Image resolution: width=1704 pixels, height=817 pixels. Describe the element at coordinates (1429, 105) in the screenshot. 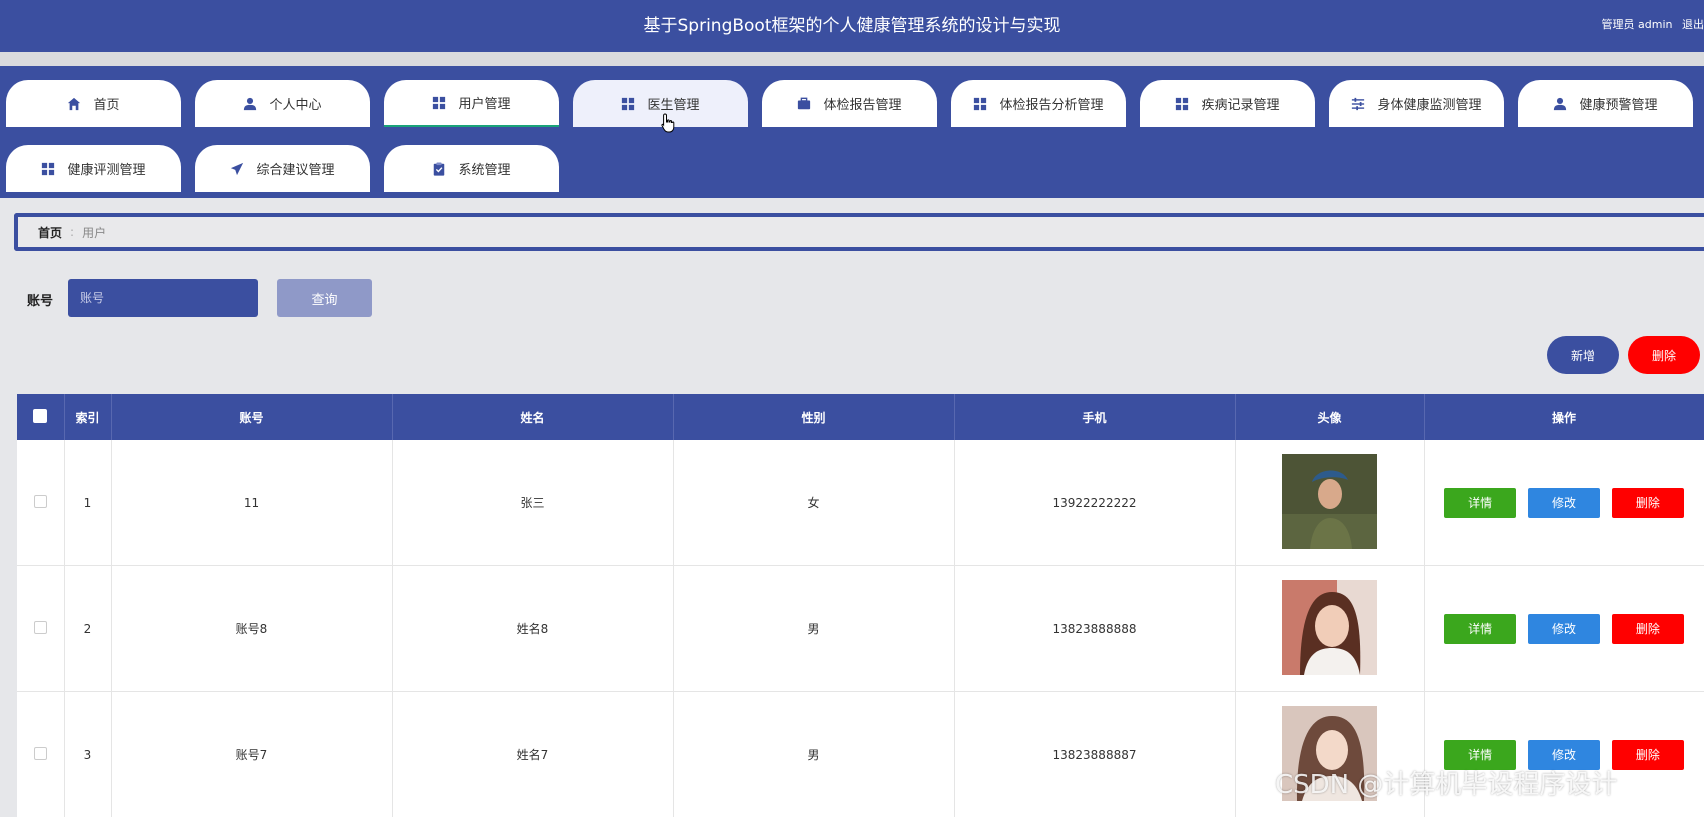

I see `nav-tab-label: 身体健康监测管理` at that location.